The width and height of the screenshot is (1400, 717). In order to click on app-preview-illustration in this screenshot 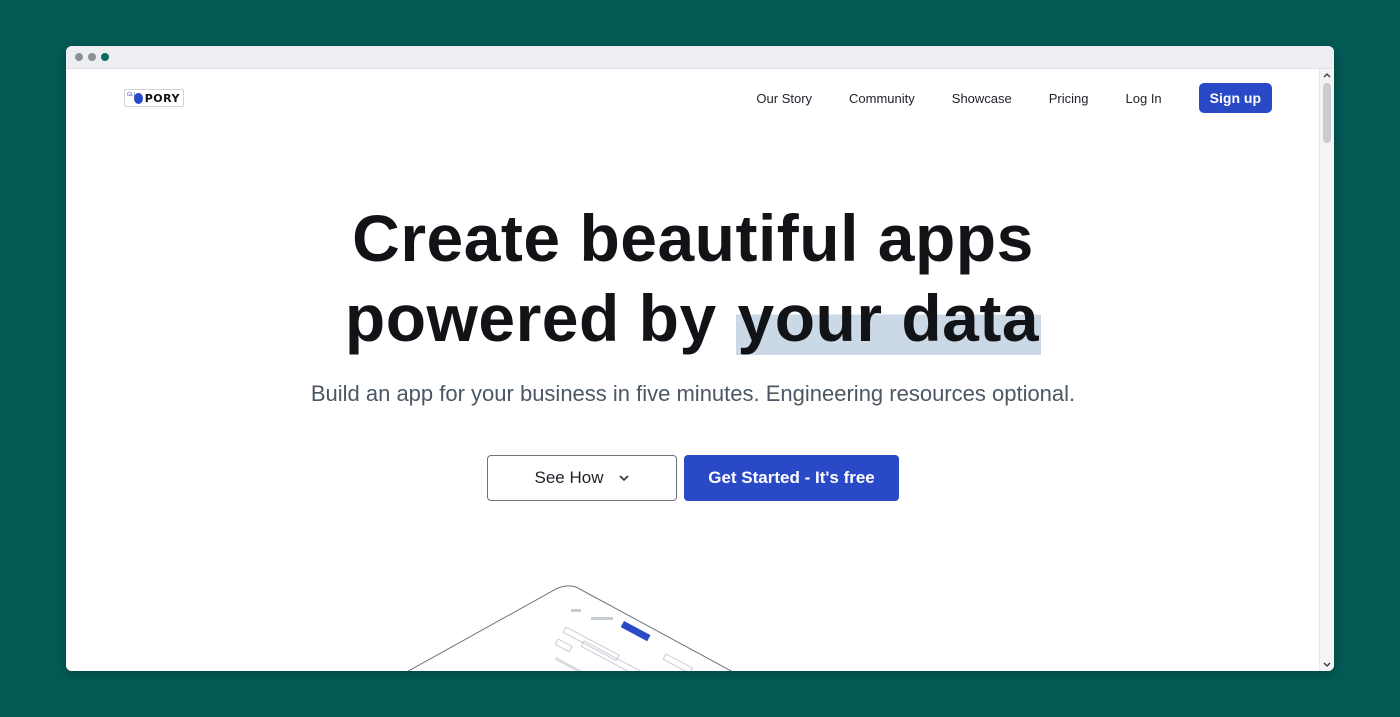, I will do `click(570, 628)`.